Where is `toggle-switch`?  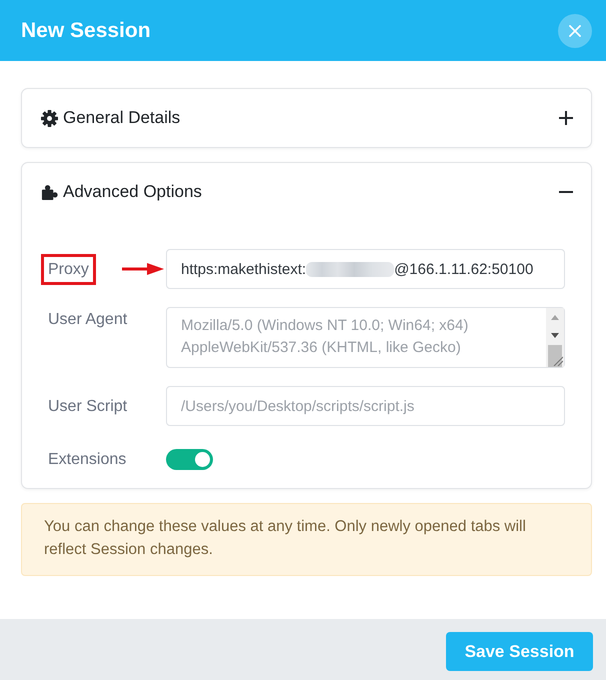
toggle-switch is located at coordinates (189, 459).